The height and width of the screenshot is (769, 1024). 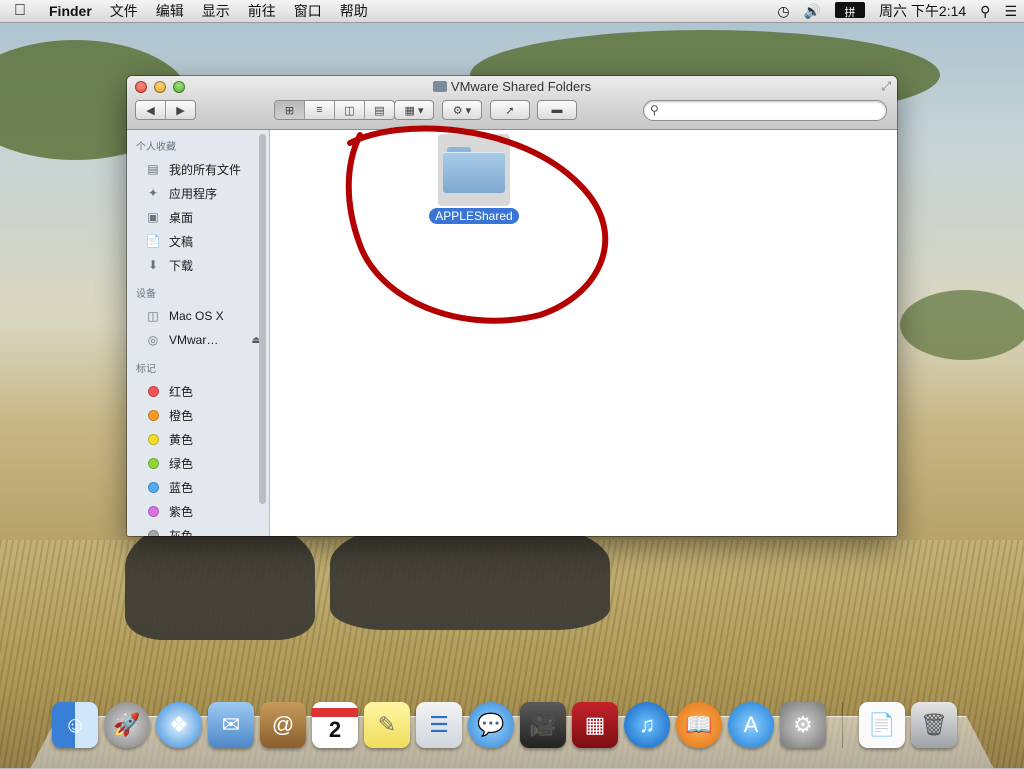 What do you see at coordinates (290, 110) in the screenshot?
I see `icon-view-button: ⊞` at bounding box center [290, 110].